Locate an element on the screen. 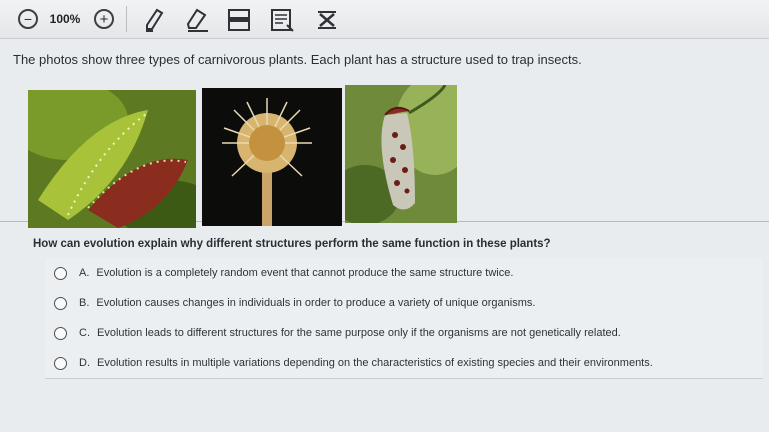 Image resolution: width=769 pixels, height=432 pixels. line-reader-button is located at coordinates (239, 20).